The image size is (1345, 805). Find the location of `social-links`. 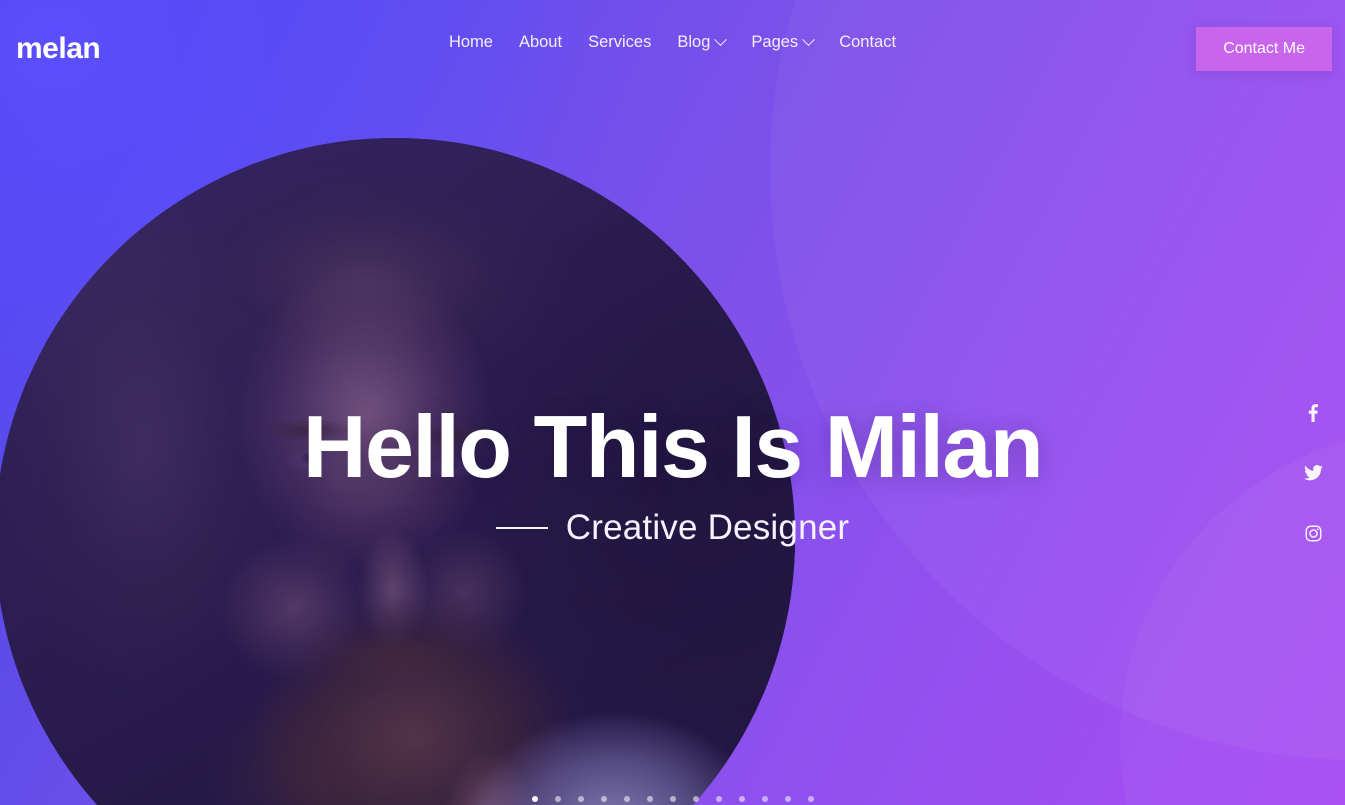

social-links is located at coordinates (1313, 473).